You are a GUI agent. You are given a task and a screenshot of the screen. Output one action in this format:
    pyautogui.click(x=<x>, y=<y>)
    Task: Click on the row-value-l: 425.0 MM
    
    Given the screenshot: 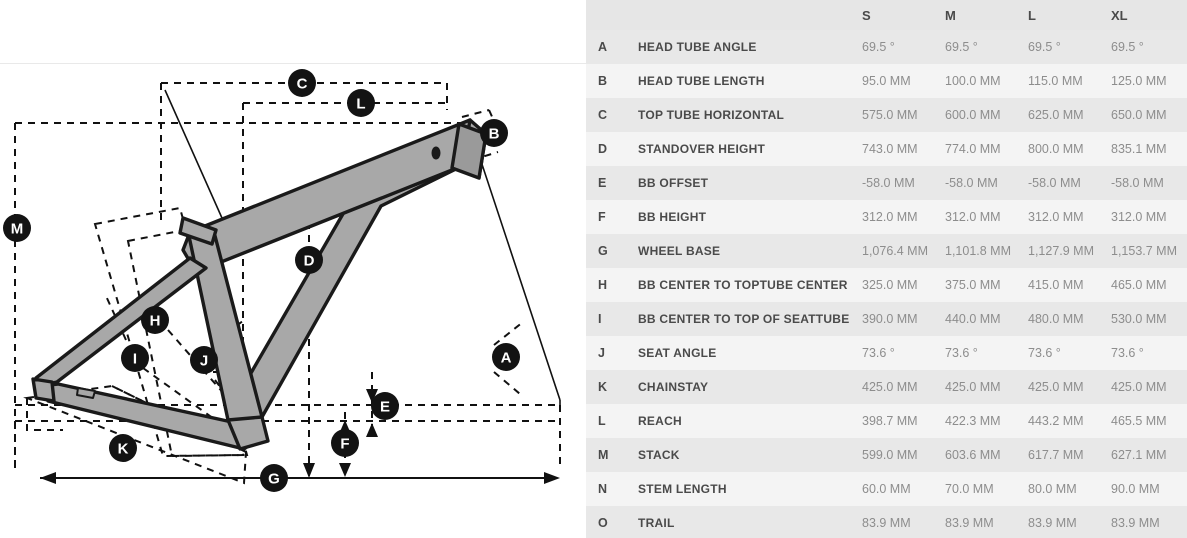 What is the action you would take?
    pyautogui.click(x=1056, y=387)
    